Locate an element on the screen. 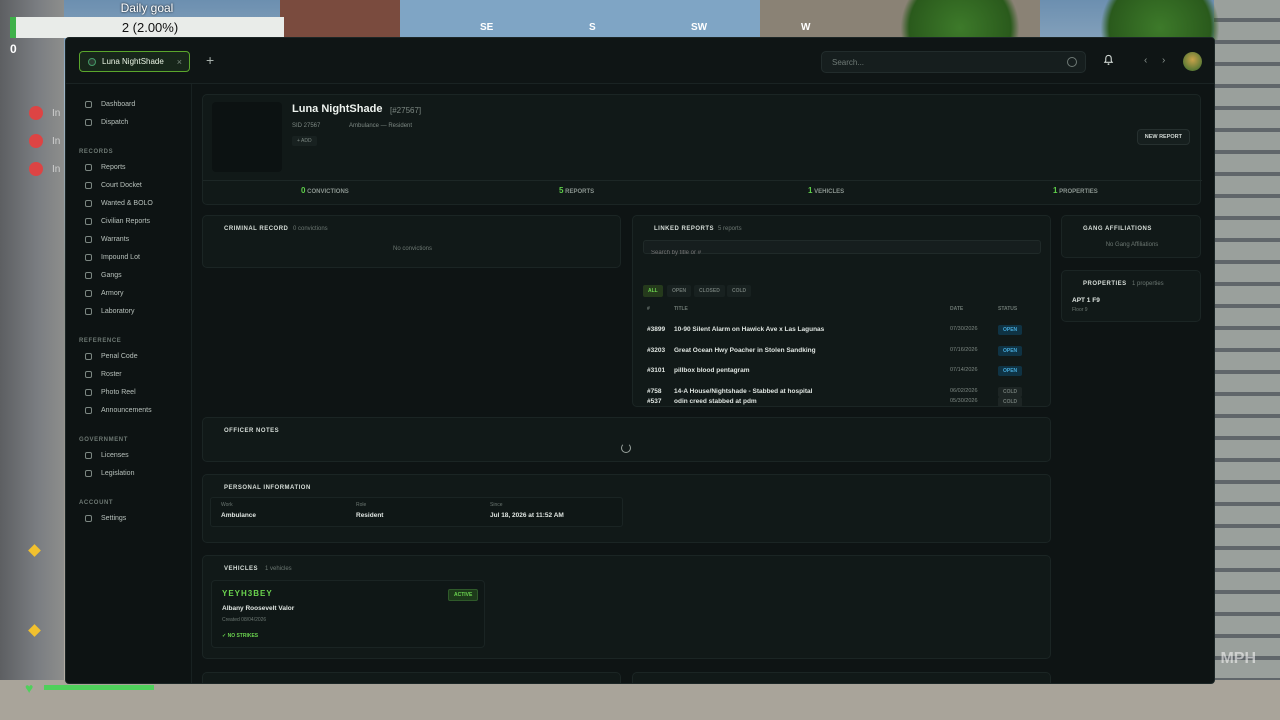  vehicle-strikes: ✓ NO STRIKES is located at coordinates (240, 636).